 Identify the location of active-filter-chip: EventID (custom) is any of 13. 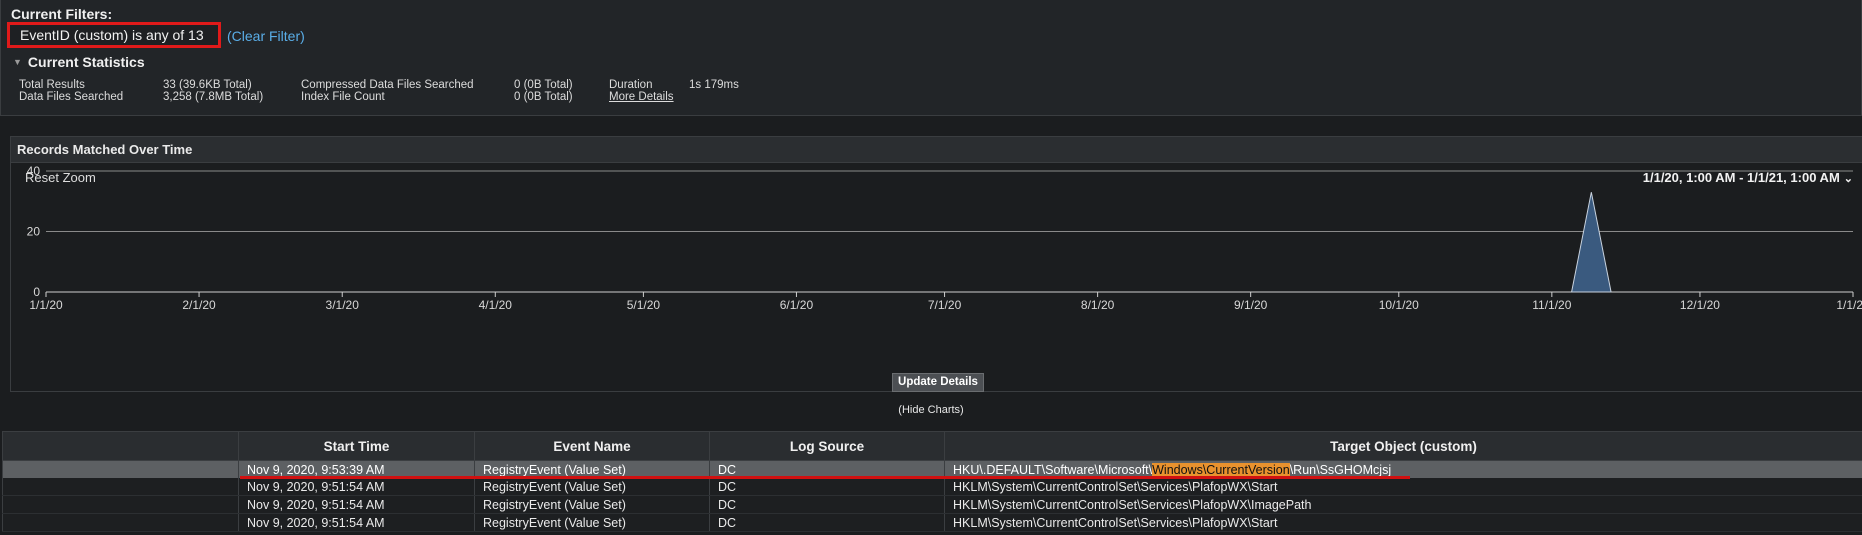
(114, 35).